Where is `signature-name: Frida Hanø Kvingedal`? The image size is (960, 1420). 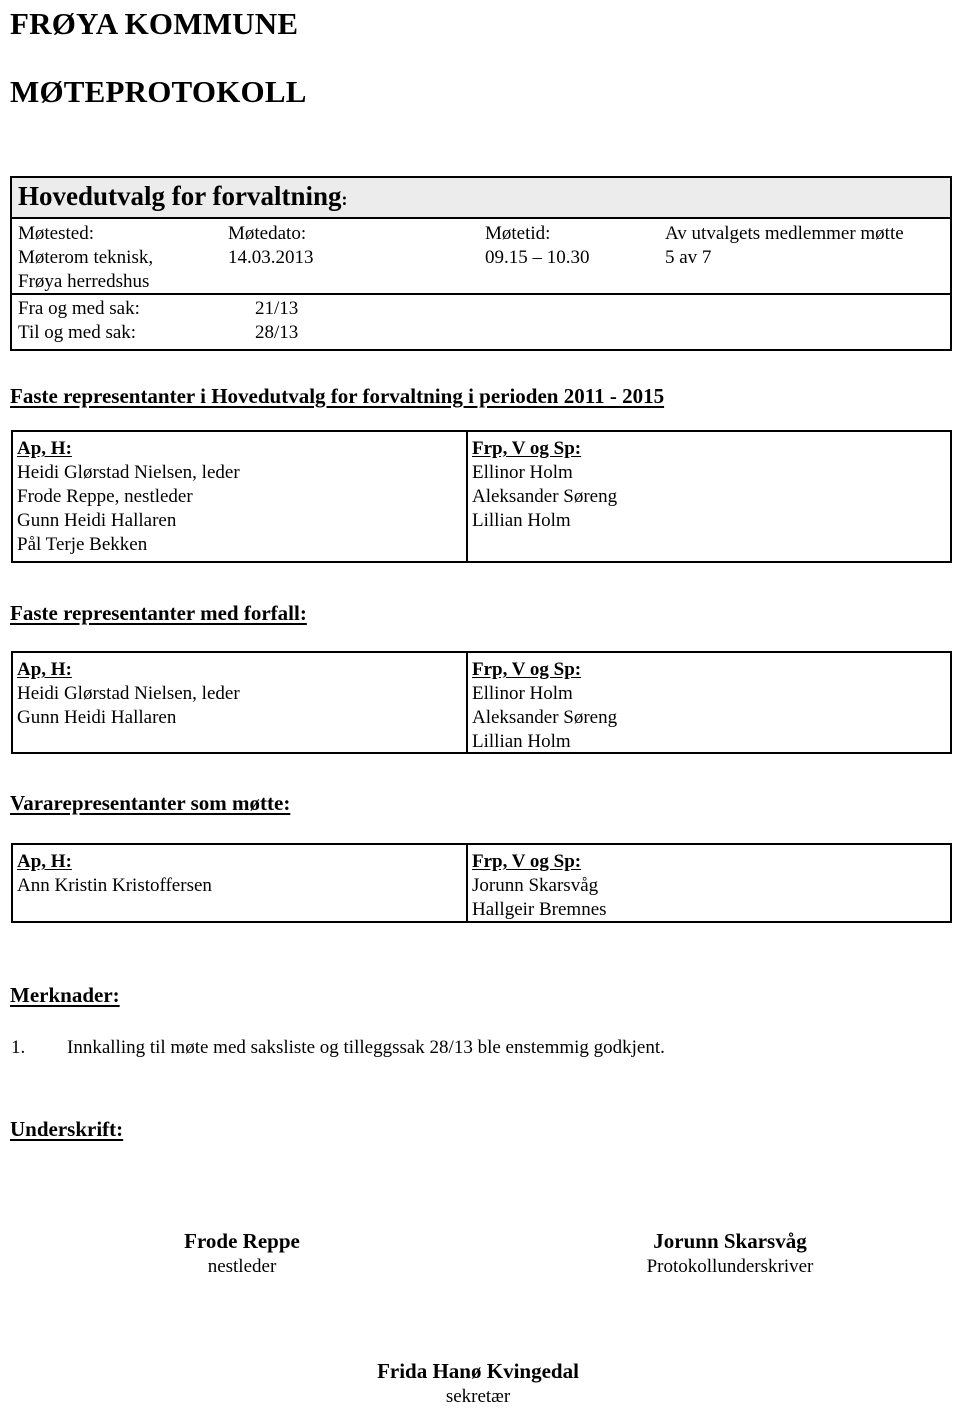 signature-name: Frida Hanø Kvingedal is located at coordinates (478, 1371).